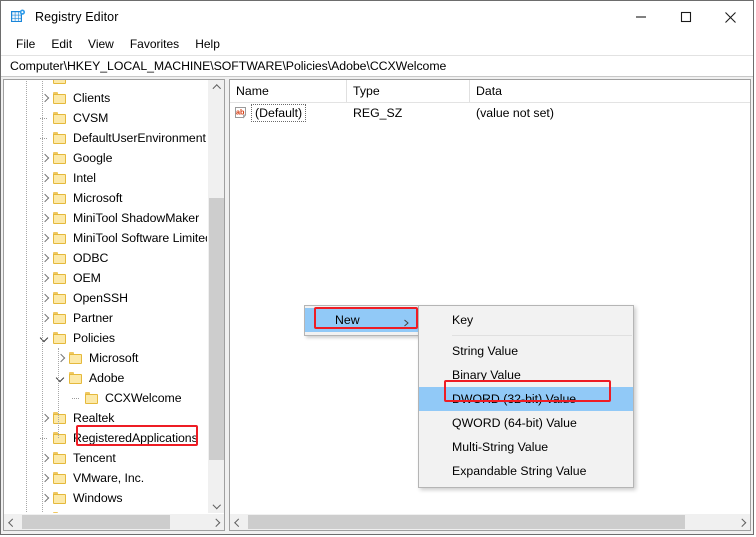  I want to click on tree-item-partner: Partner, so click(105, 318).